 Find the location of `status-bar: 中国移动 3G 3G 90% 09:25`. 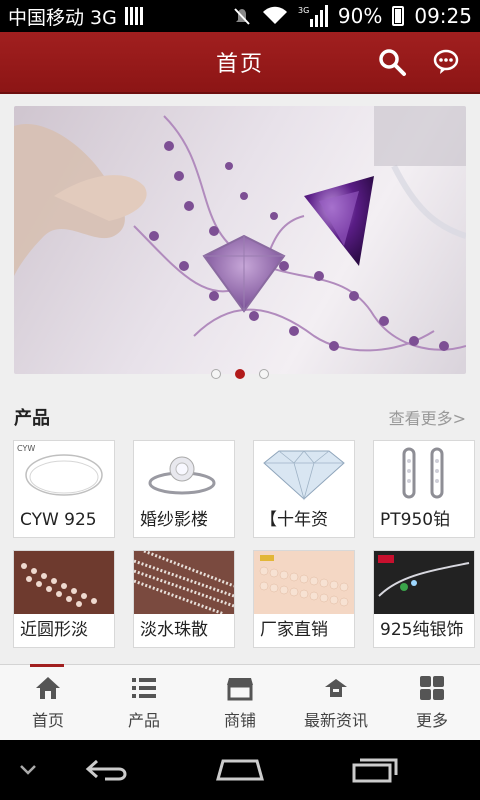

status-bar: 中国移动 3G 3G 90% 09:25 is located at coordinates (240, 16).